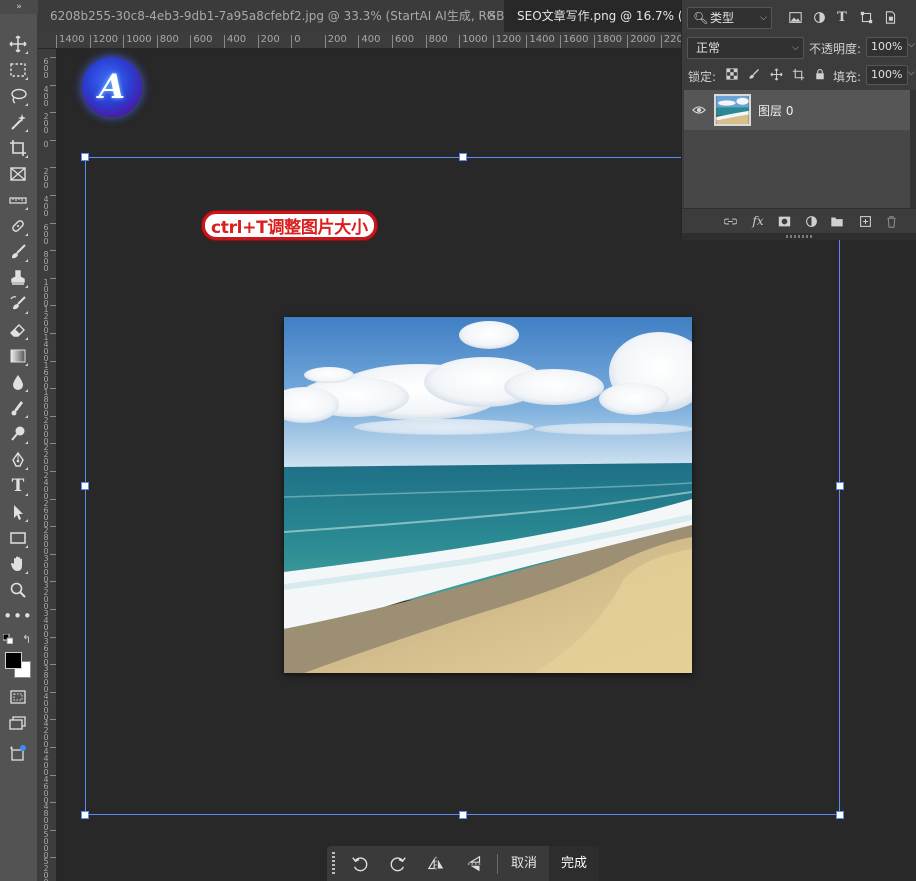  Describe the element at coordinates (18, 44) in the screenshot. I see `move-tool` at that location.